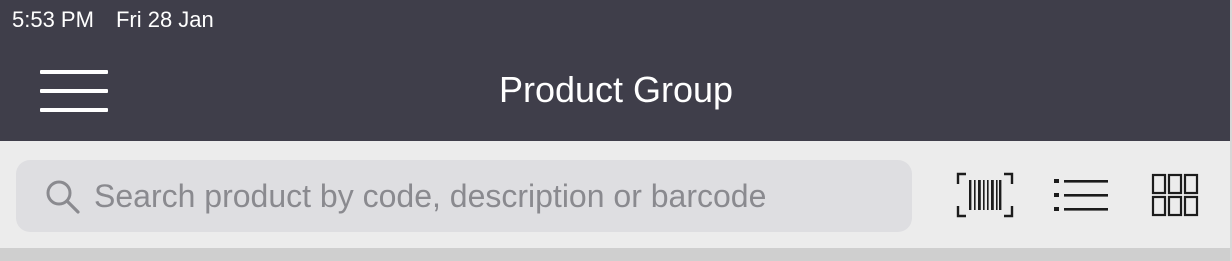  I want to click on status-time: 5:53 PM, so click(53, 19).